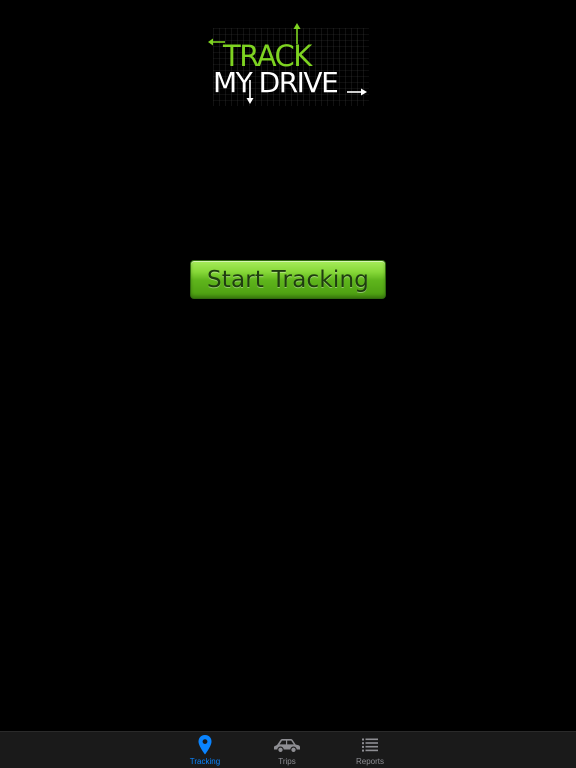 The image size is (576, 768). Describe the element at coordinates (369, 761) in the screenshot. I see `tab-reports-label: Reports` at that location.